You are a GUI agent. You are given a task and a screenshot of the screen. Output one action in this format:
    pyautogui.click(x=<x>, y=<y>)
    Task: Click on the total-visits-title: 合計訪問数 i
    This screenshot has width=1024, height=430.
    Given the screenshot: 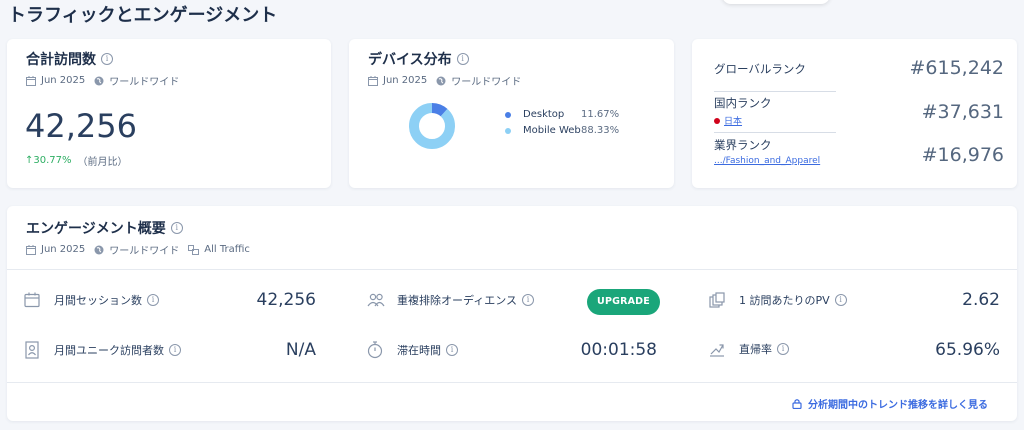 What is the action you would take?
    pyautogui.click(x=102, y=59)
    